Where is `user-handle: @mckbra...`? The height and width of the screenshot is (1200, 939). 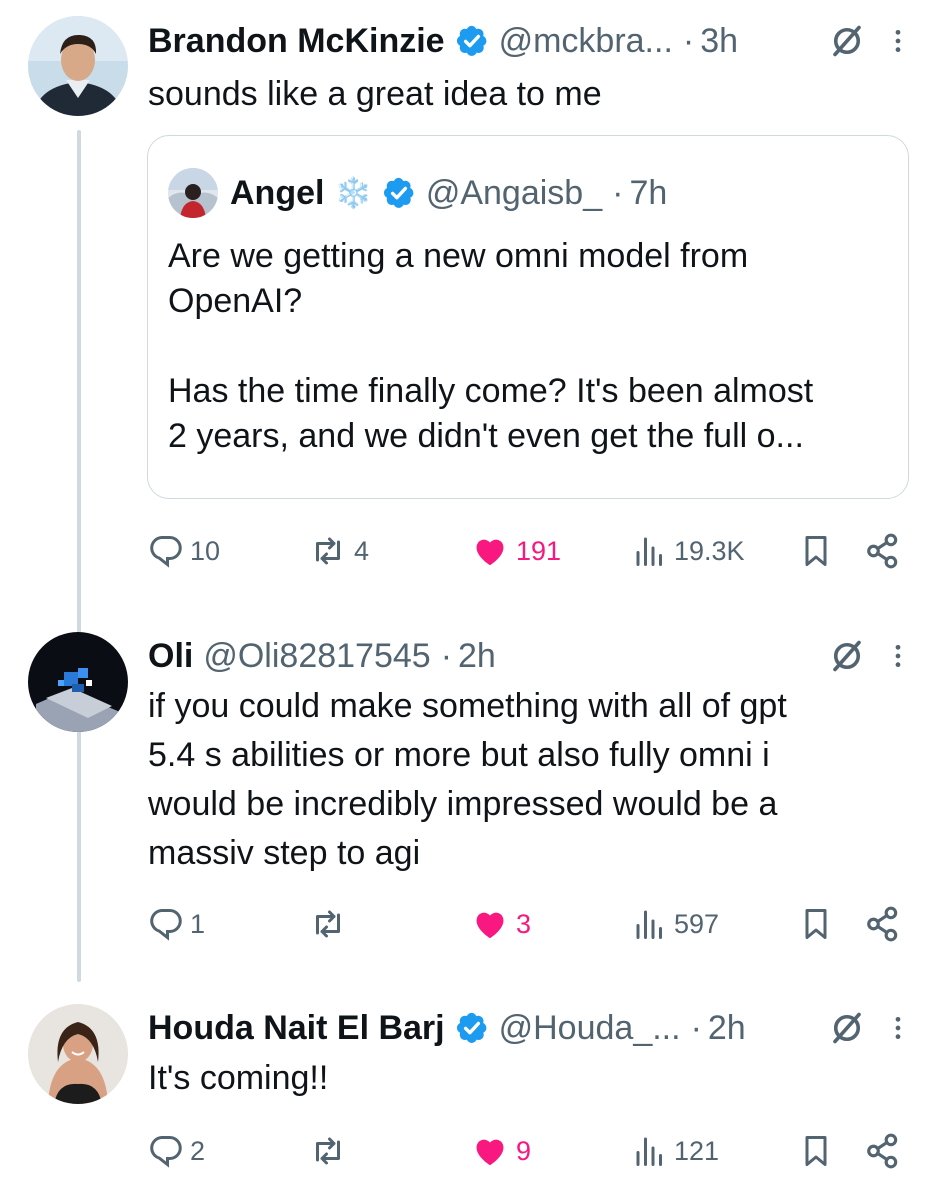
user-handle: @mckbra... is located at coordinates (586, 41).